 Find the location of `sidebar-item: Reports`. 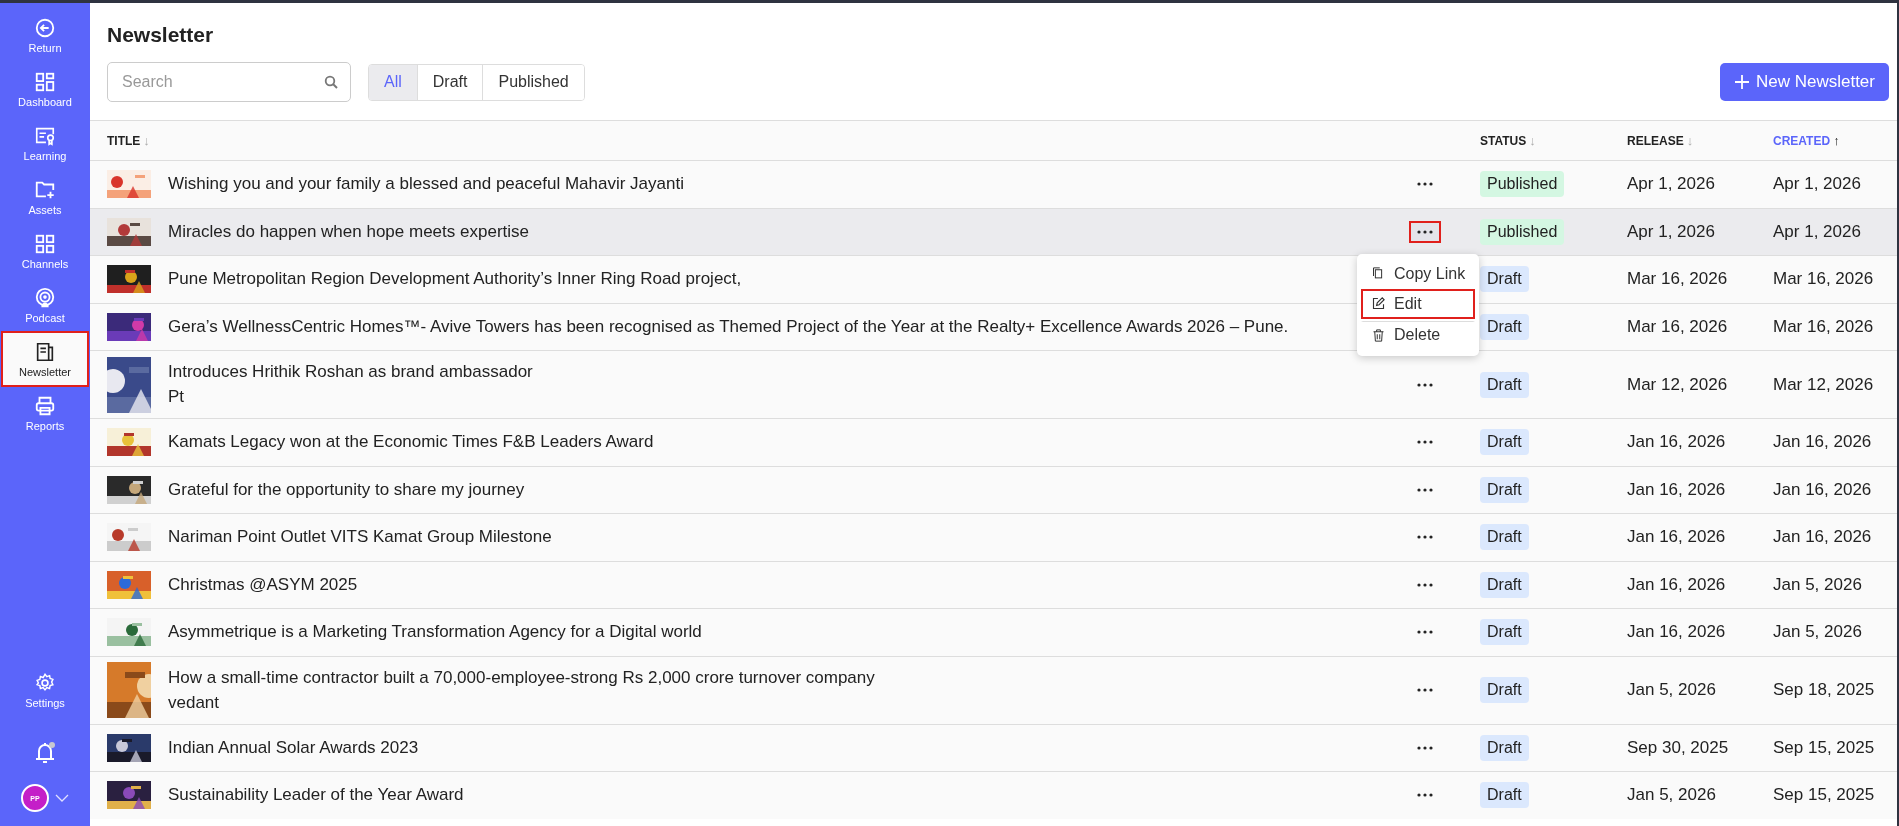

sidebar-item: Reports is located at coordinates (45, 413).